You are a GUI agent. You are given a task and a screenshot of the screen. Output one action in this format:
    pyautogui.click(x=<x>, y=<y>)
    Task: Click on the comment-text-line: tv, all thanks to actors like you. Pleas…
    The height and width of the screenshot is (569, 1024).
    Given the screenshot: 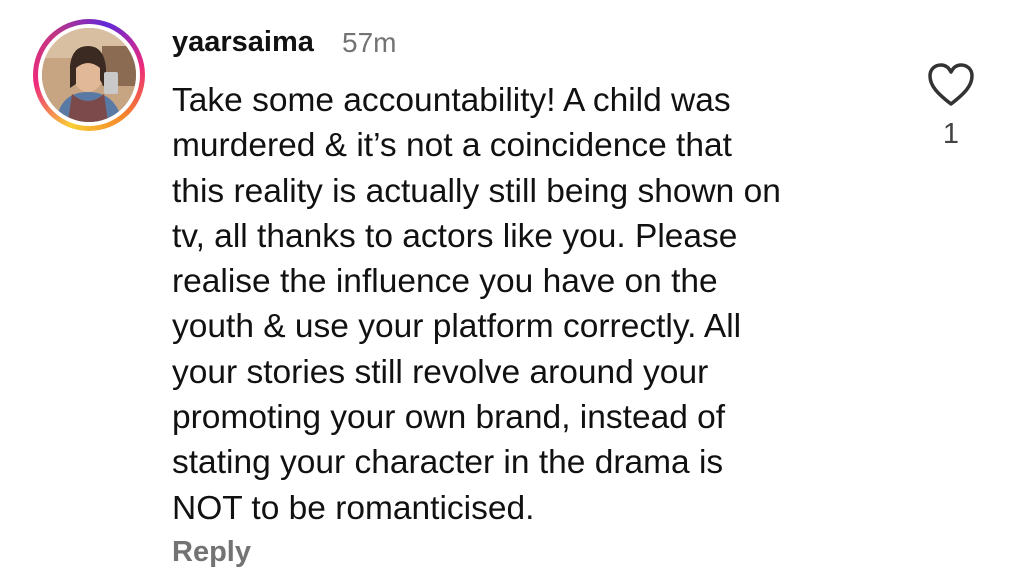 What is the action you would take?
    pyautogui.click(x=455, y=236)
    